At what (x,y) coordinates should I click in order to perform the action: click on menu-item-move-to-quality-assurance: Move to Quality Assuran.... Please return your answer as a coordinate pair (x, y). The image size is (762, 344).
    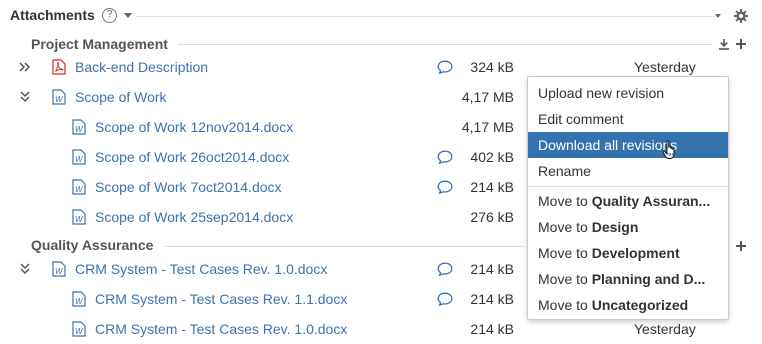
    Looking at the image, I should click on (628, 201).